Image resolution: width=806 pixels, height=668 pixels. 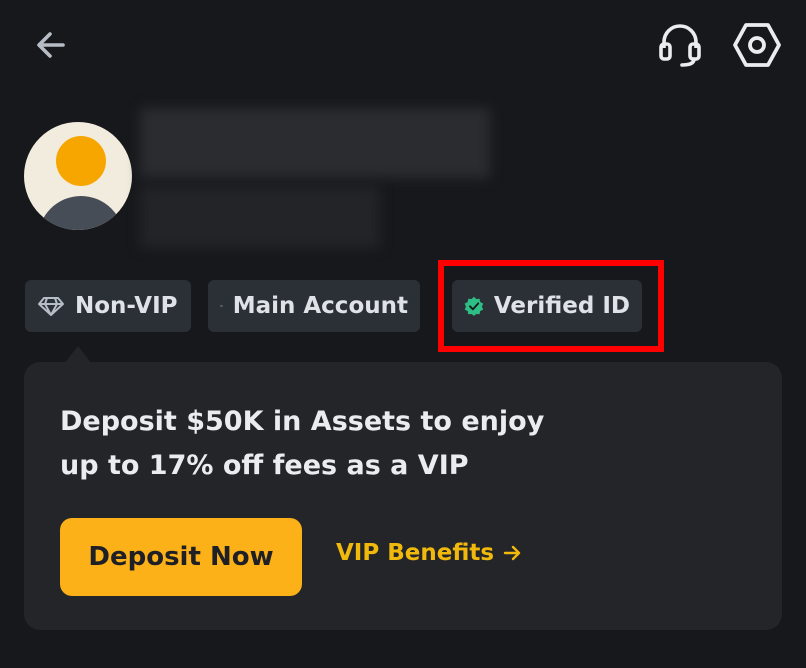 I want to click on account-type-label: Main Account, so click(x=320, y=306).